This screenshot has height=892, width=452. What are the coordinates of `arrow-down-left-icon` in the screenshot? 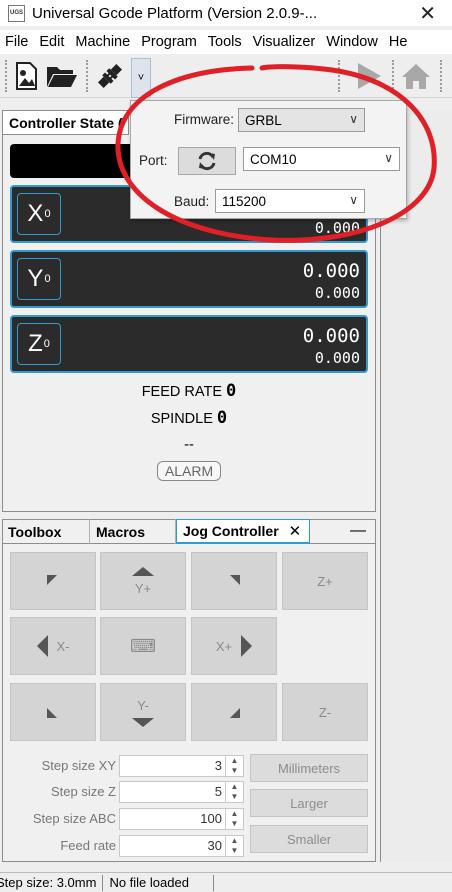 It's located at (52, 713).